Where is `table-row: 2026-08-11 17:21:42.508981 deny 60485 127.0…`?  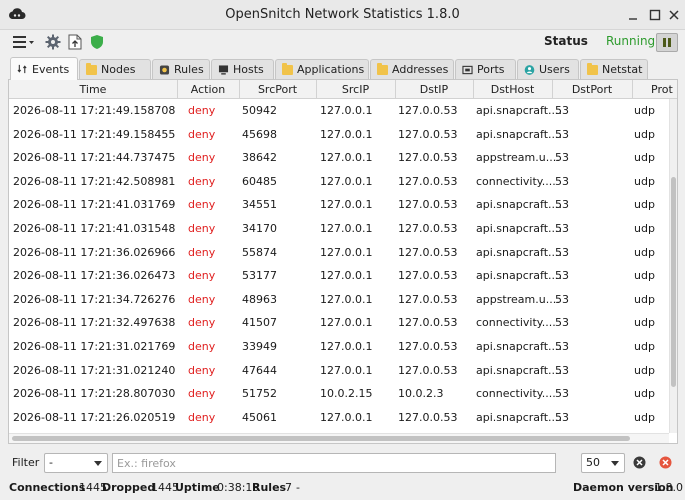
table-row: 2026-08-11 17:21:42.508981 deny 60485 127.0… is located at coordinates (339, 182).